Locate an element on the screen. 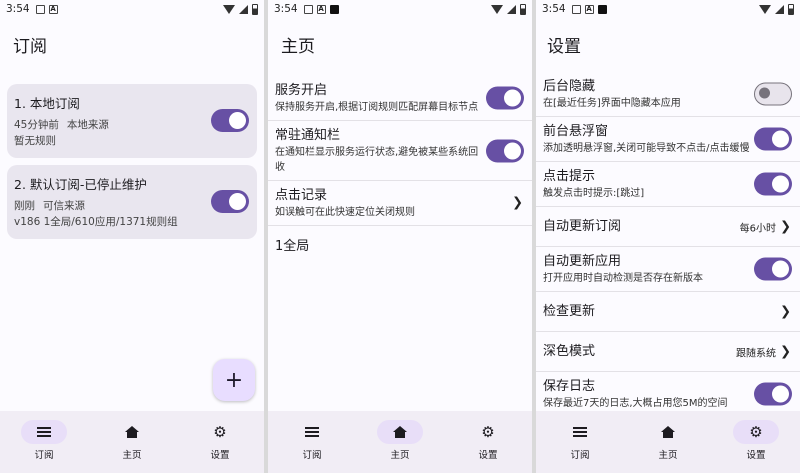  hide-background-toggle is located at coordinates (773, 94).